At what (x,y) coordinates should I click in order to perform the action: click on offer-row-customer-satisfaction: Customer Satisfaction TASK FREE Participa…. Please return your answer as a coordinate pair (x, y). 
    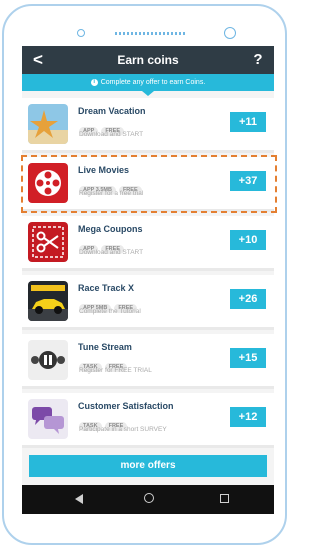
    Looking at the image, I should click on (148, 420).